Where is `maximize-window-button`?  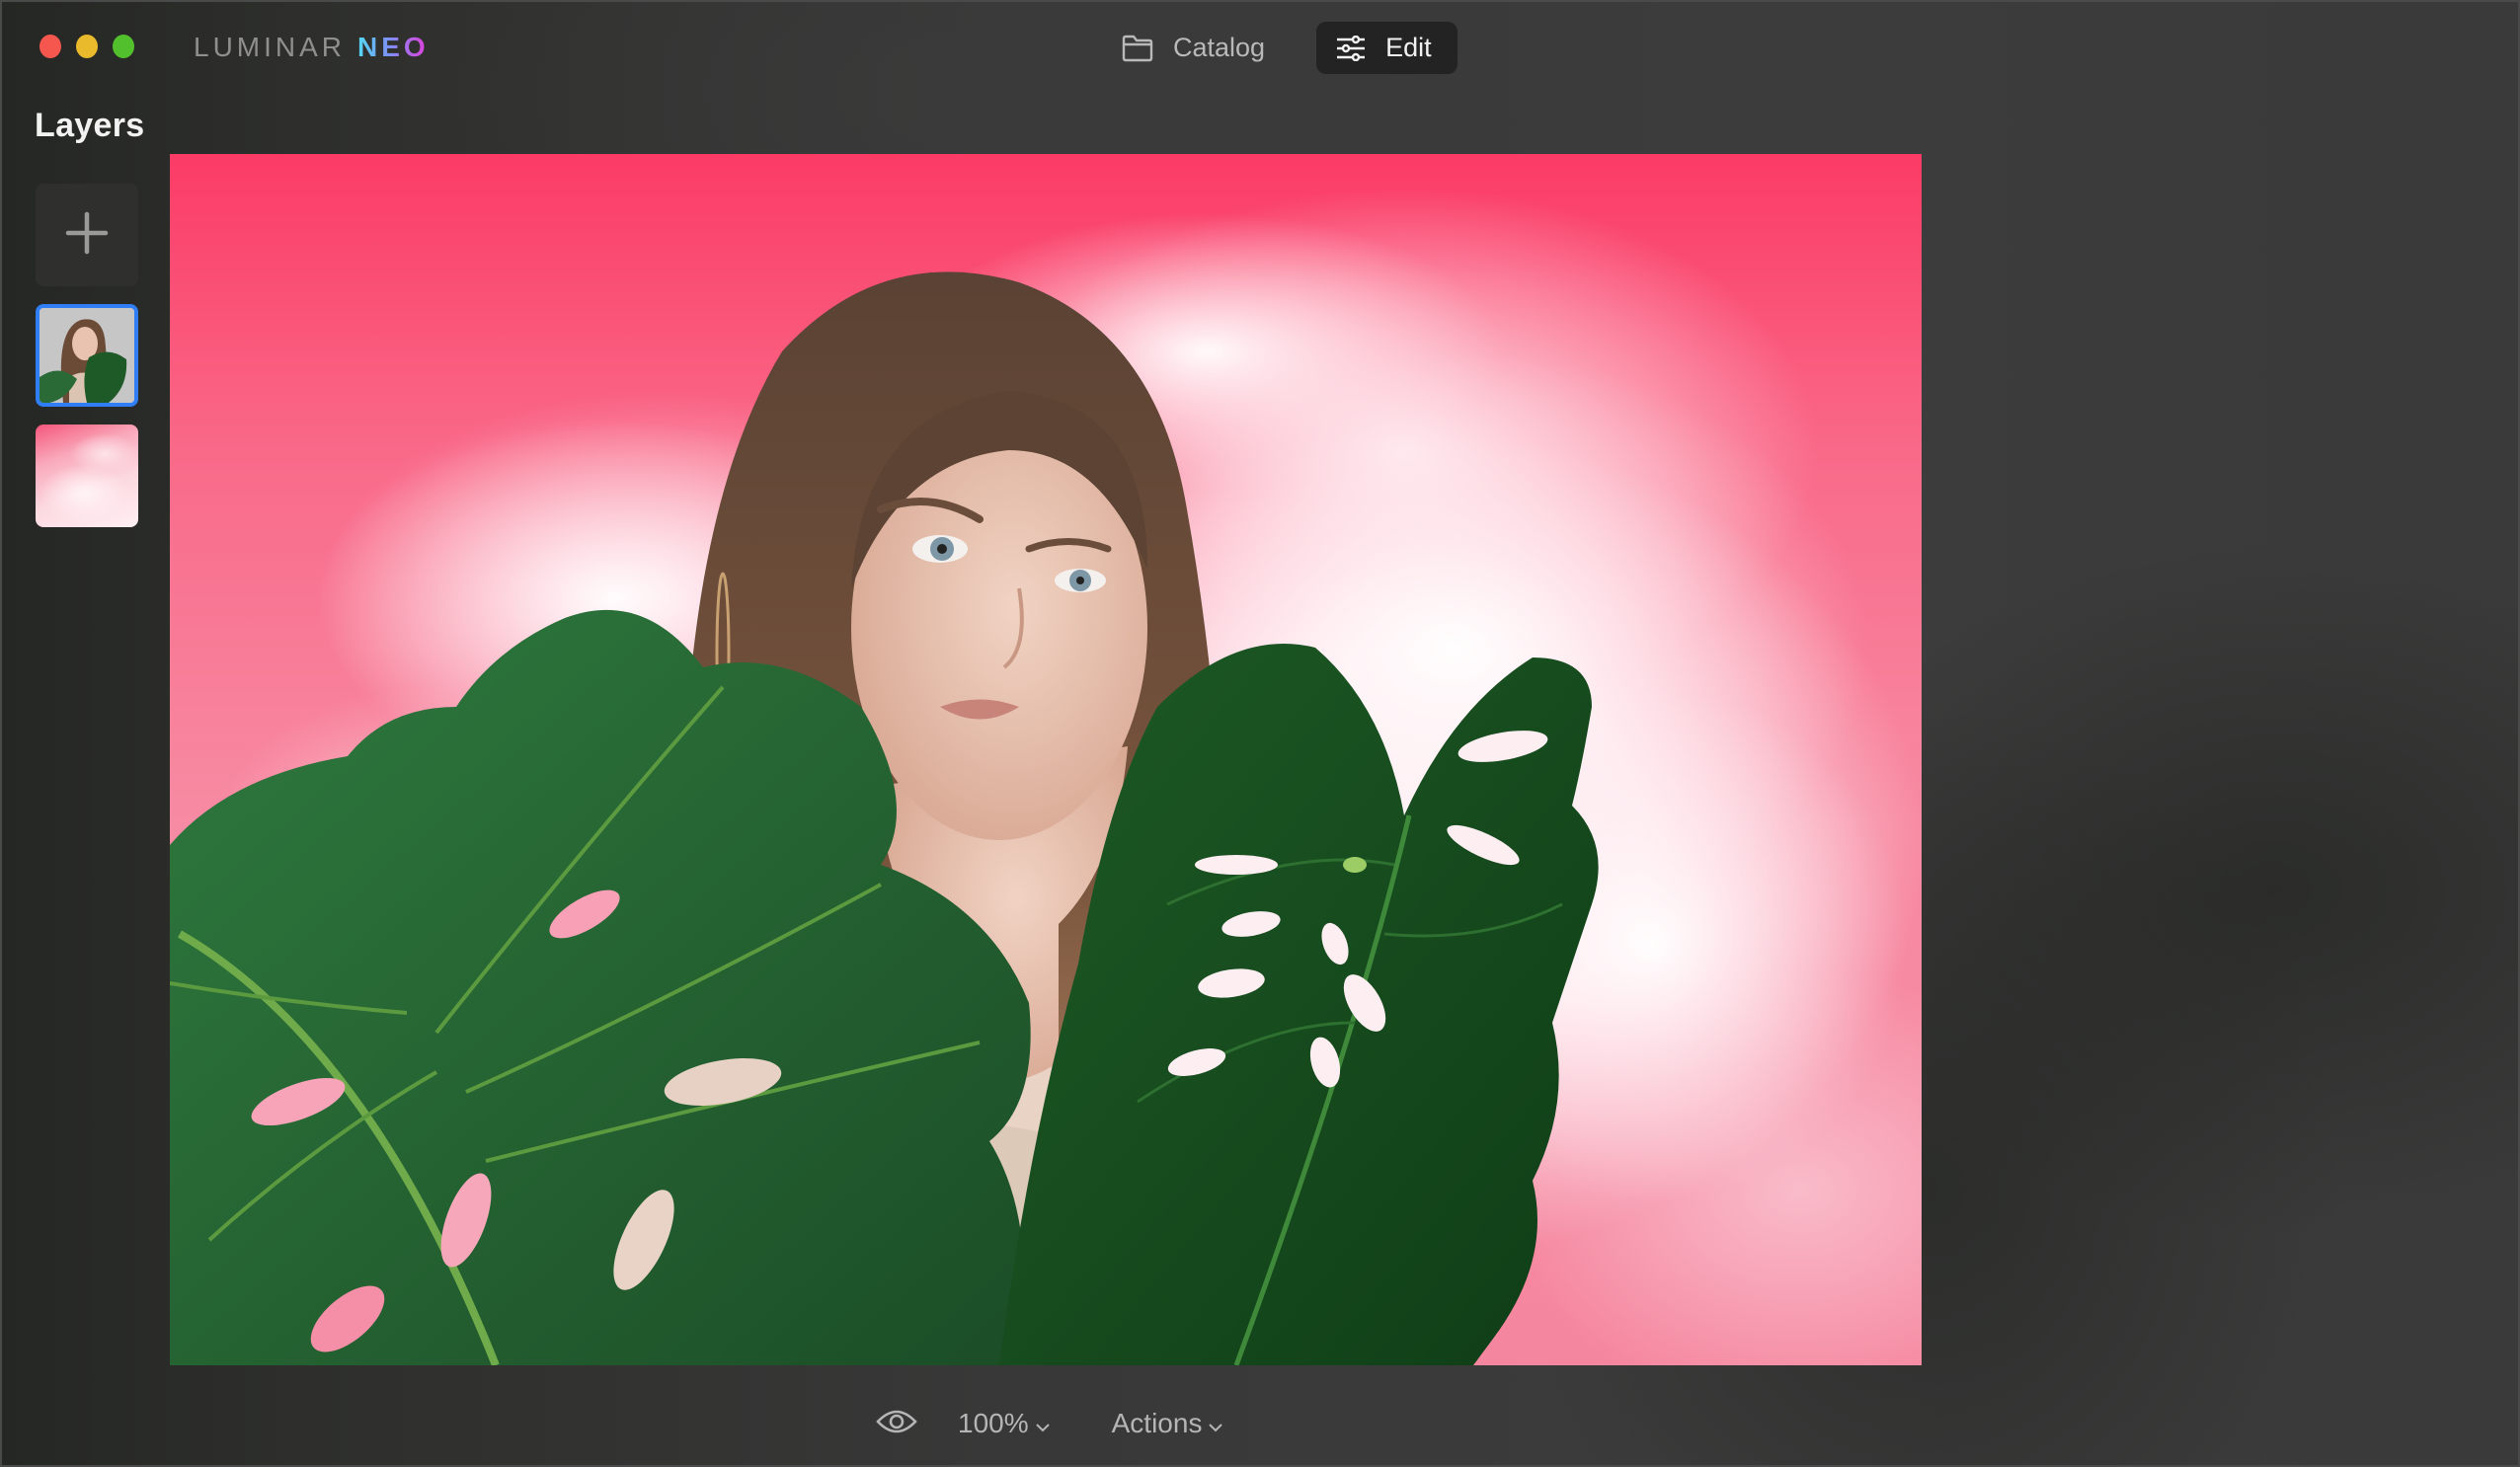 maximize-window-button is located at coordinates (124, 46).